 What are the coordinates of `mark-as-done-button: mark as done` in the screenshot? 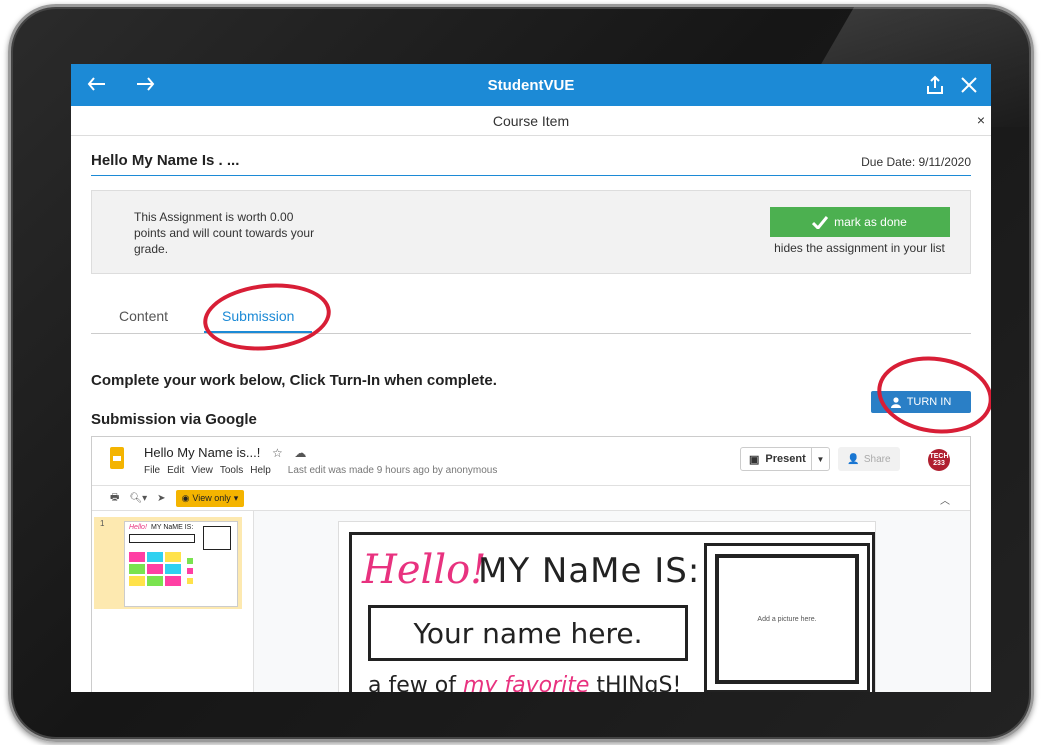 It's located at (859, 222).